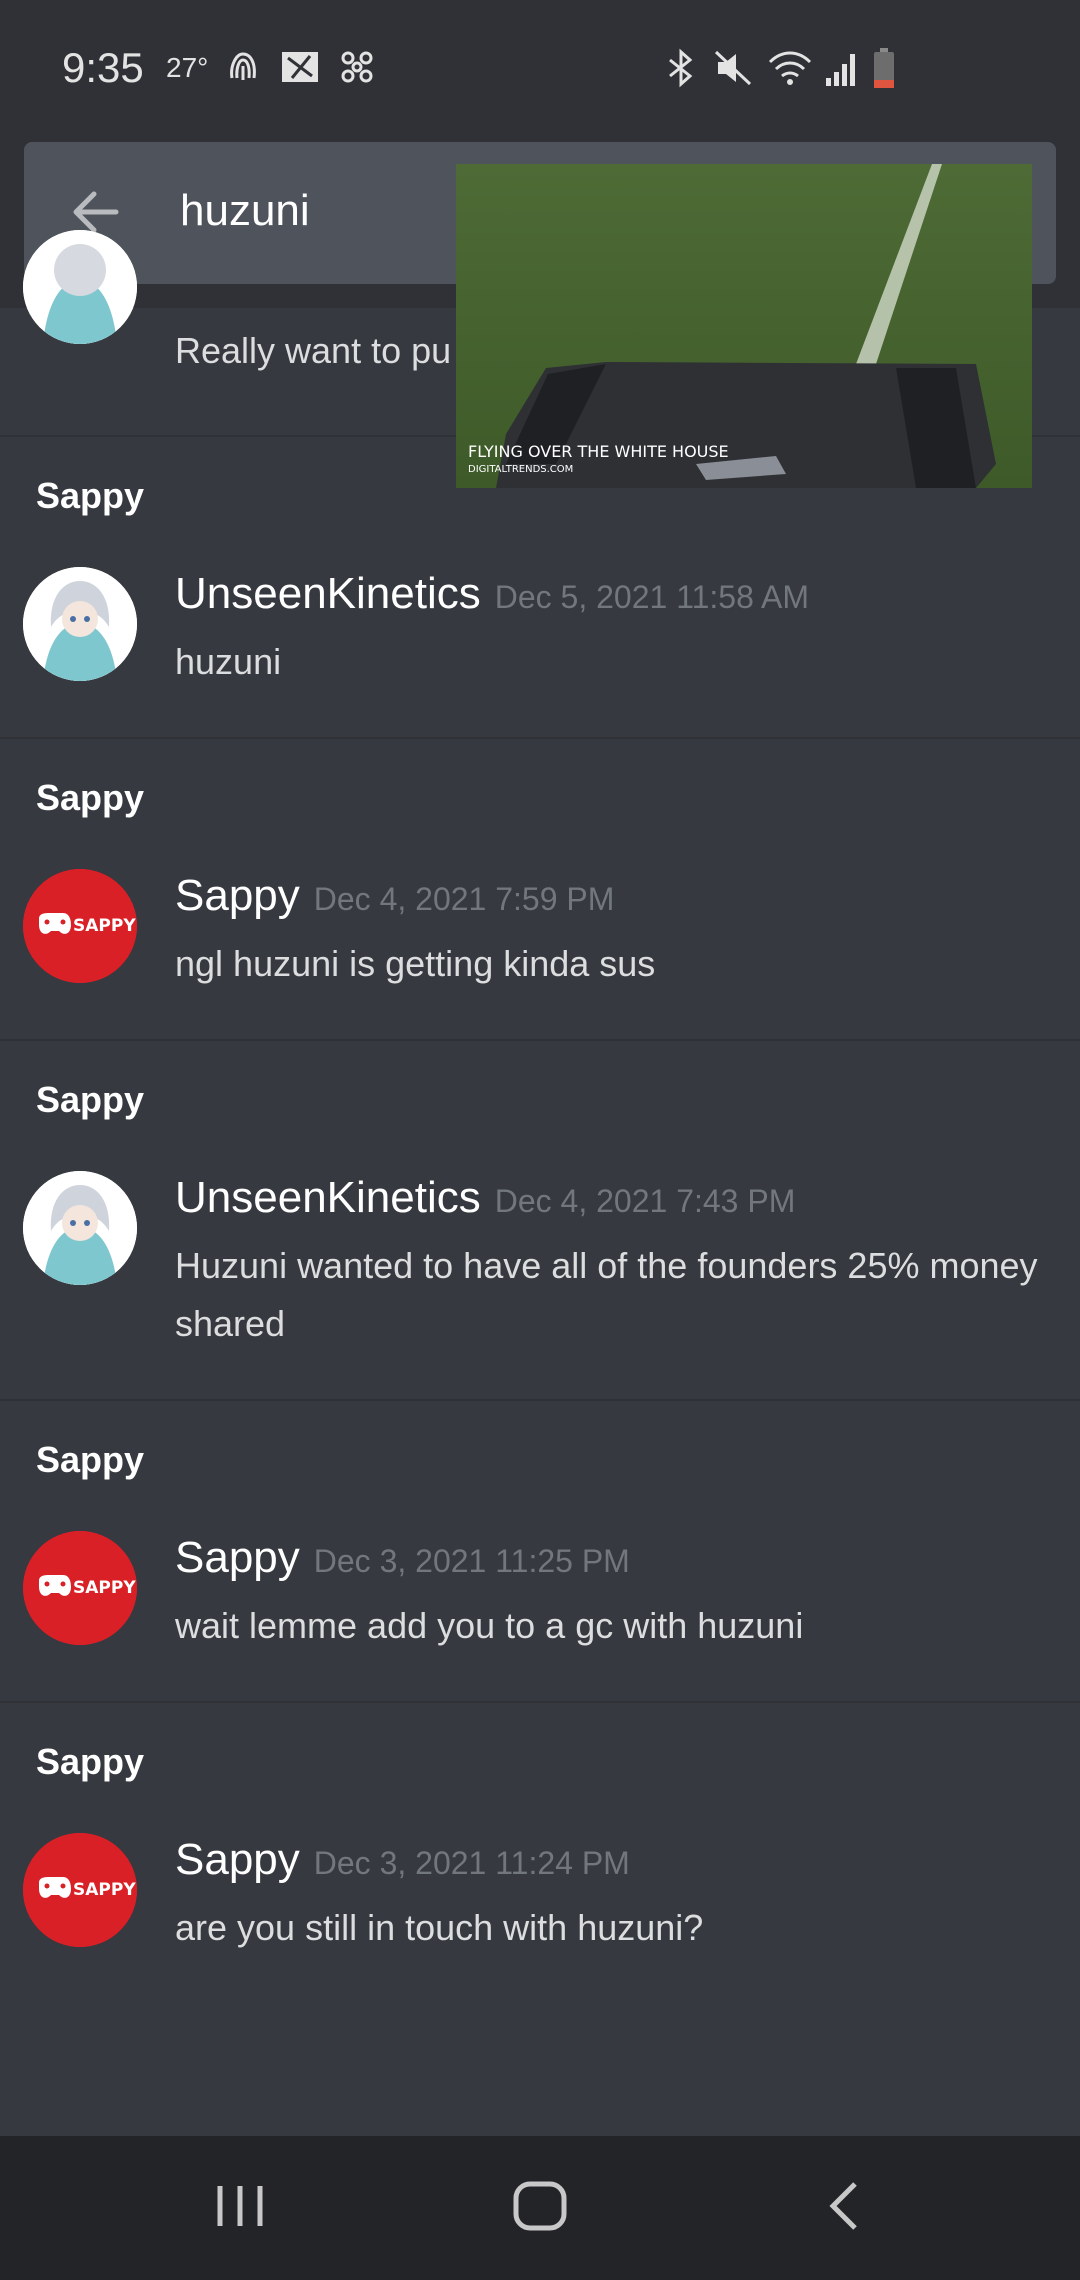 The width and height of the screenshot is (1080, 2280). I want to click on recents-icon, so click(240, 2206).